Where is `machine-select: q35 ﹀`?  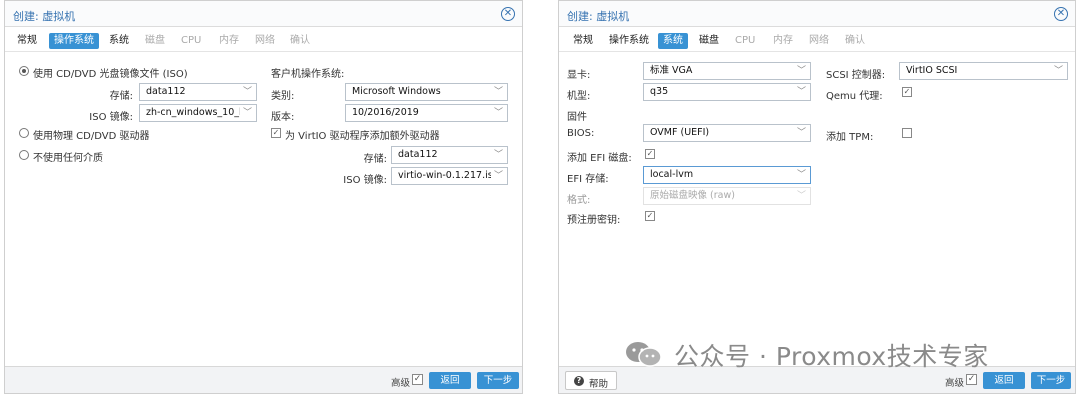 machine-select: q35 ﹀ is located at coordinates (727, 92).